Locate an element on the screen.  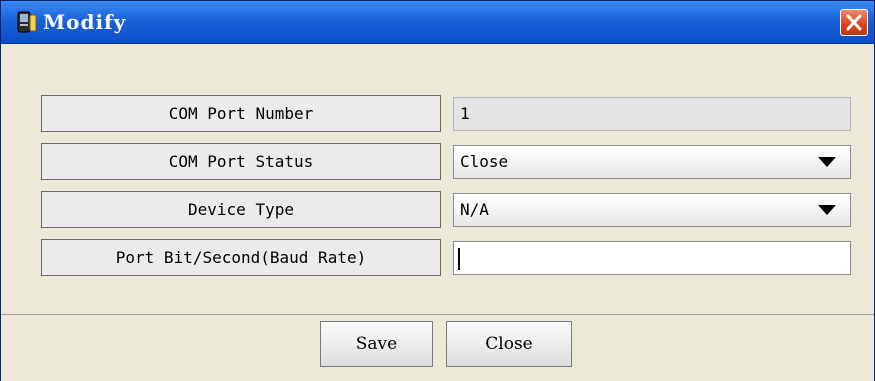
com-port-number-field: 1 is located at coordinates (652, 114).